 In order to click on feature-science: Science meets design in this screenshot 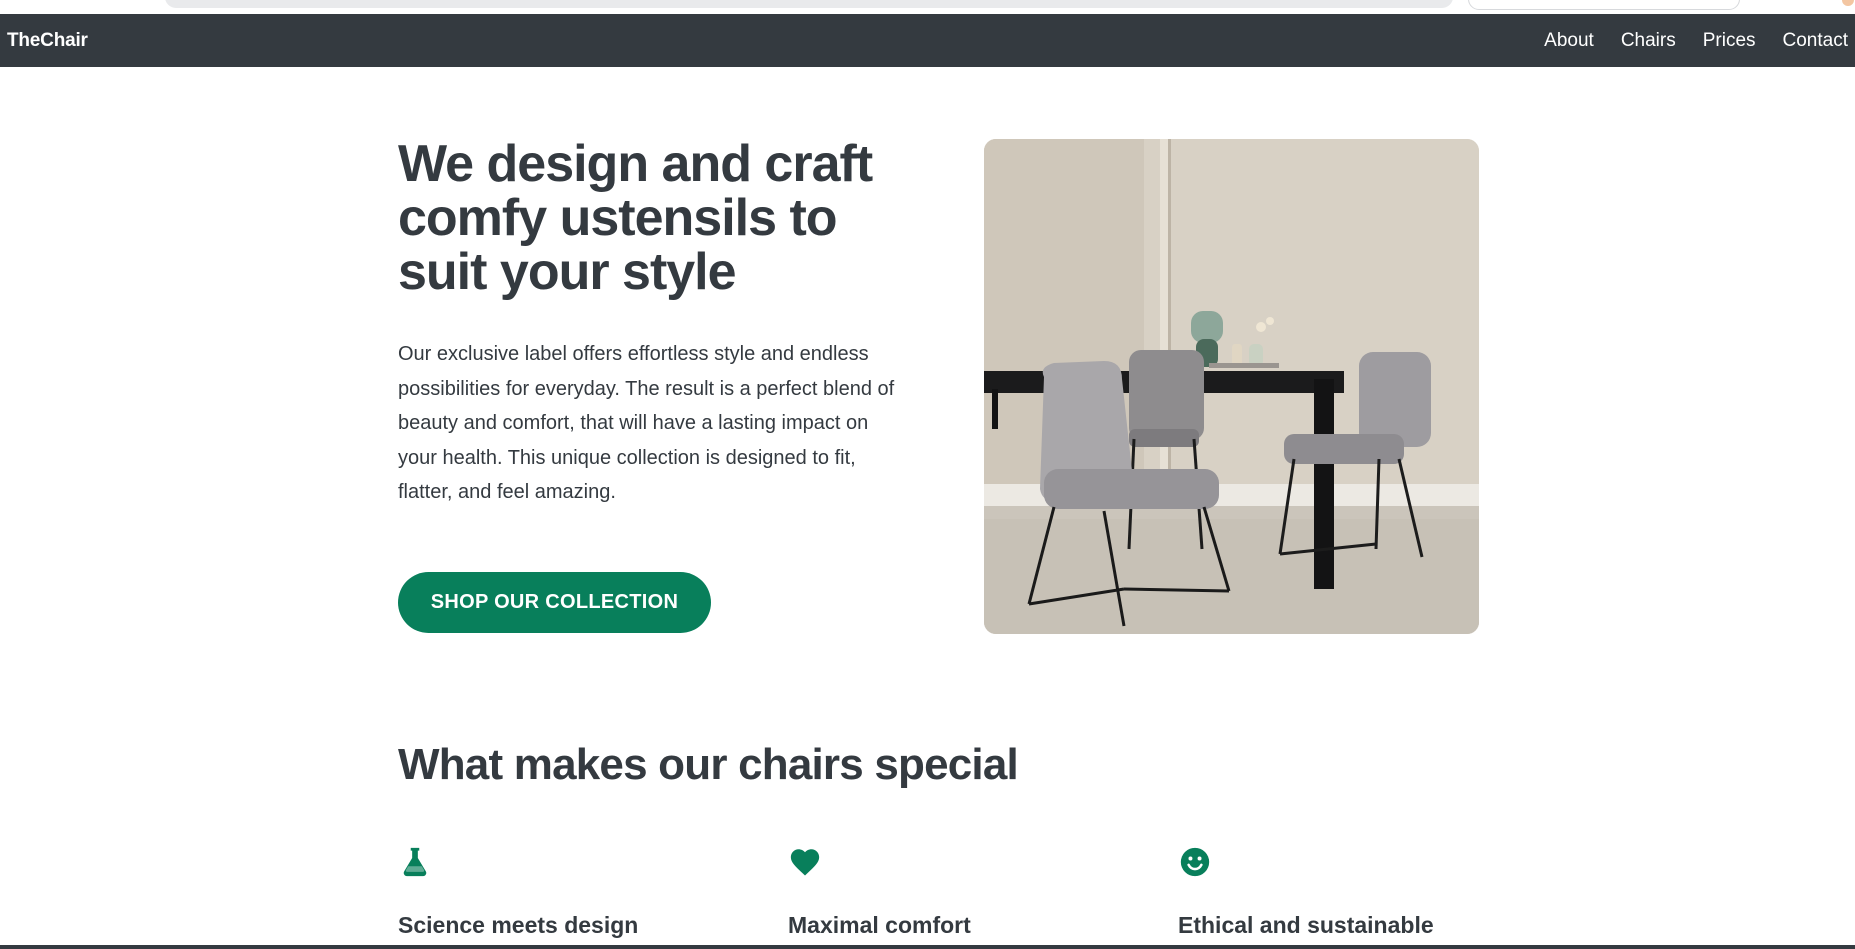, I will do `click(573, 891)`.